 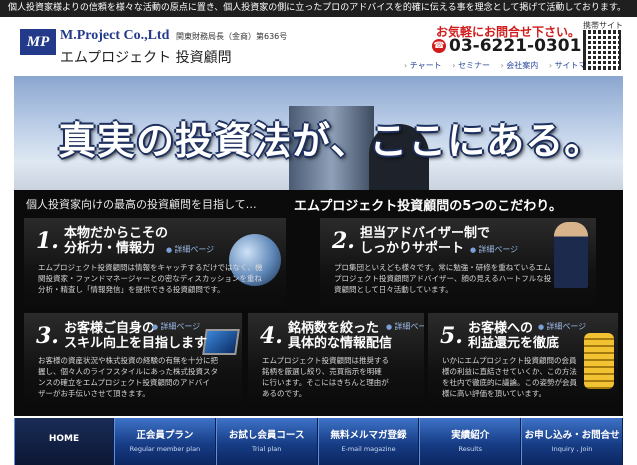 What do you see at coordinates (47, 336) in the screenshot?
I see `feature-number: 3.` at bounding box center [47, 336].